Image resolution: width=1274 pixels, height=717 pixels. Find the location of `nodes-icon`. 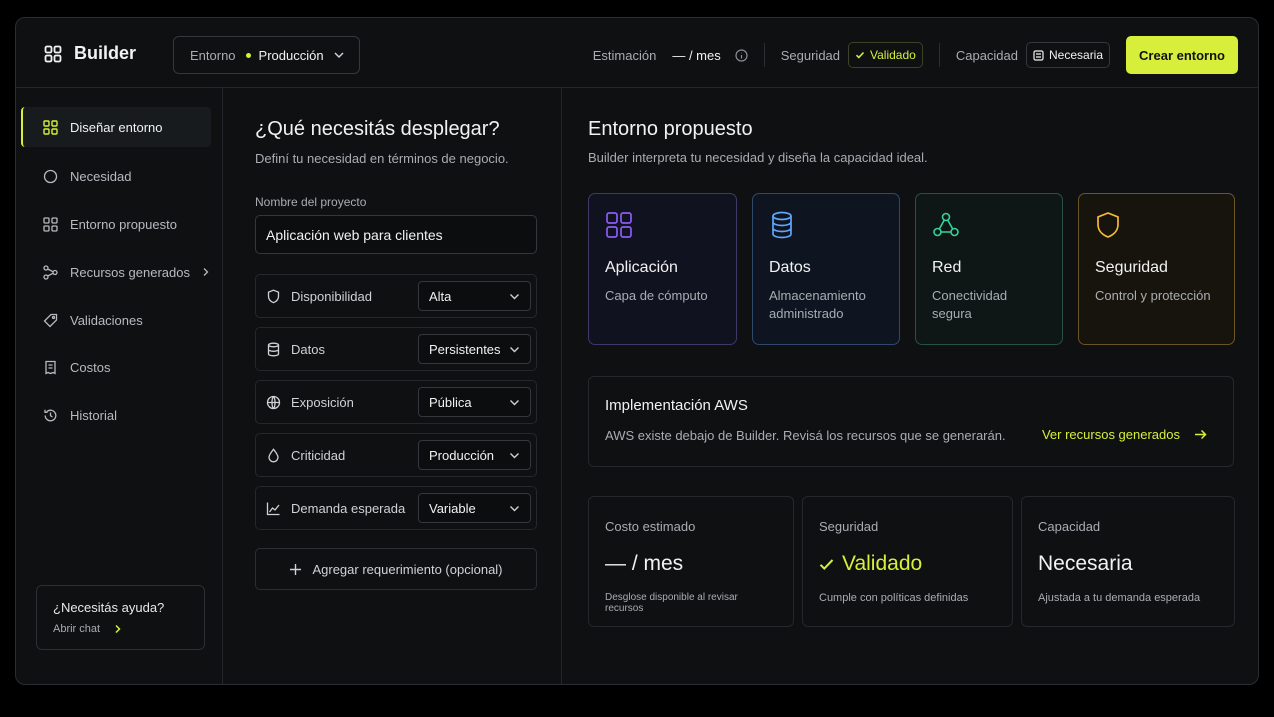

nodes-icon is located at coordinates (50, 272).